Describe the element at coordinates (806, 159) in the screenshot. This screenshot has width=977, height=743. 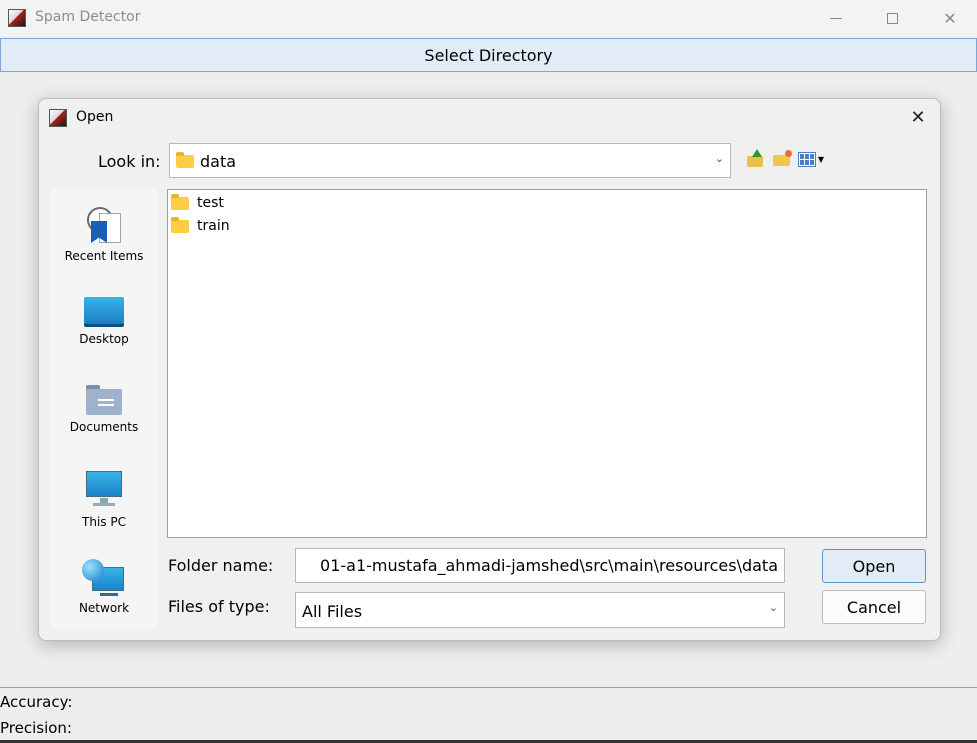
I see `view-grid-icon` at that location.